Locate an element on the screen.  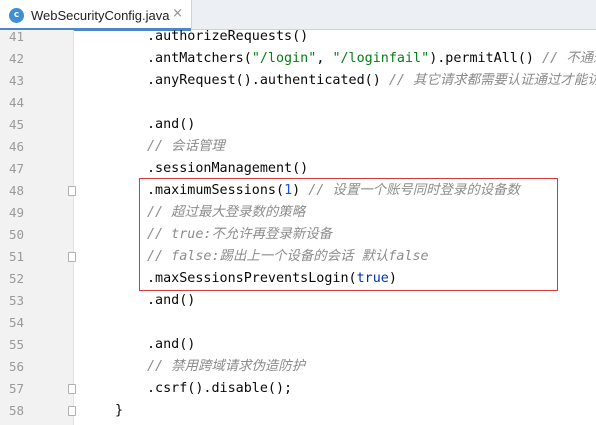
code-line: 54 is located at coordinates (298, 323).